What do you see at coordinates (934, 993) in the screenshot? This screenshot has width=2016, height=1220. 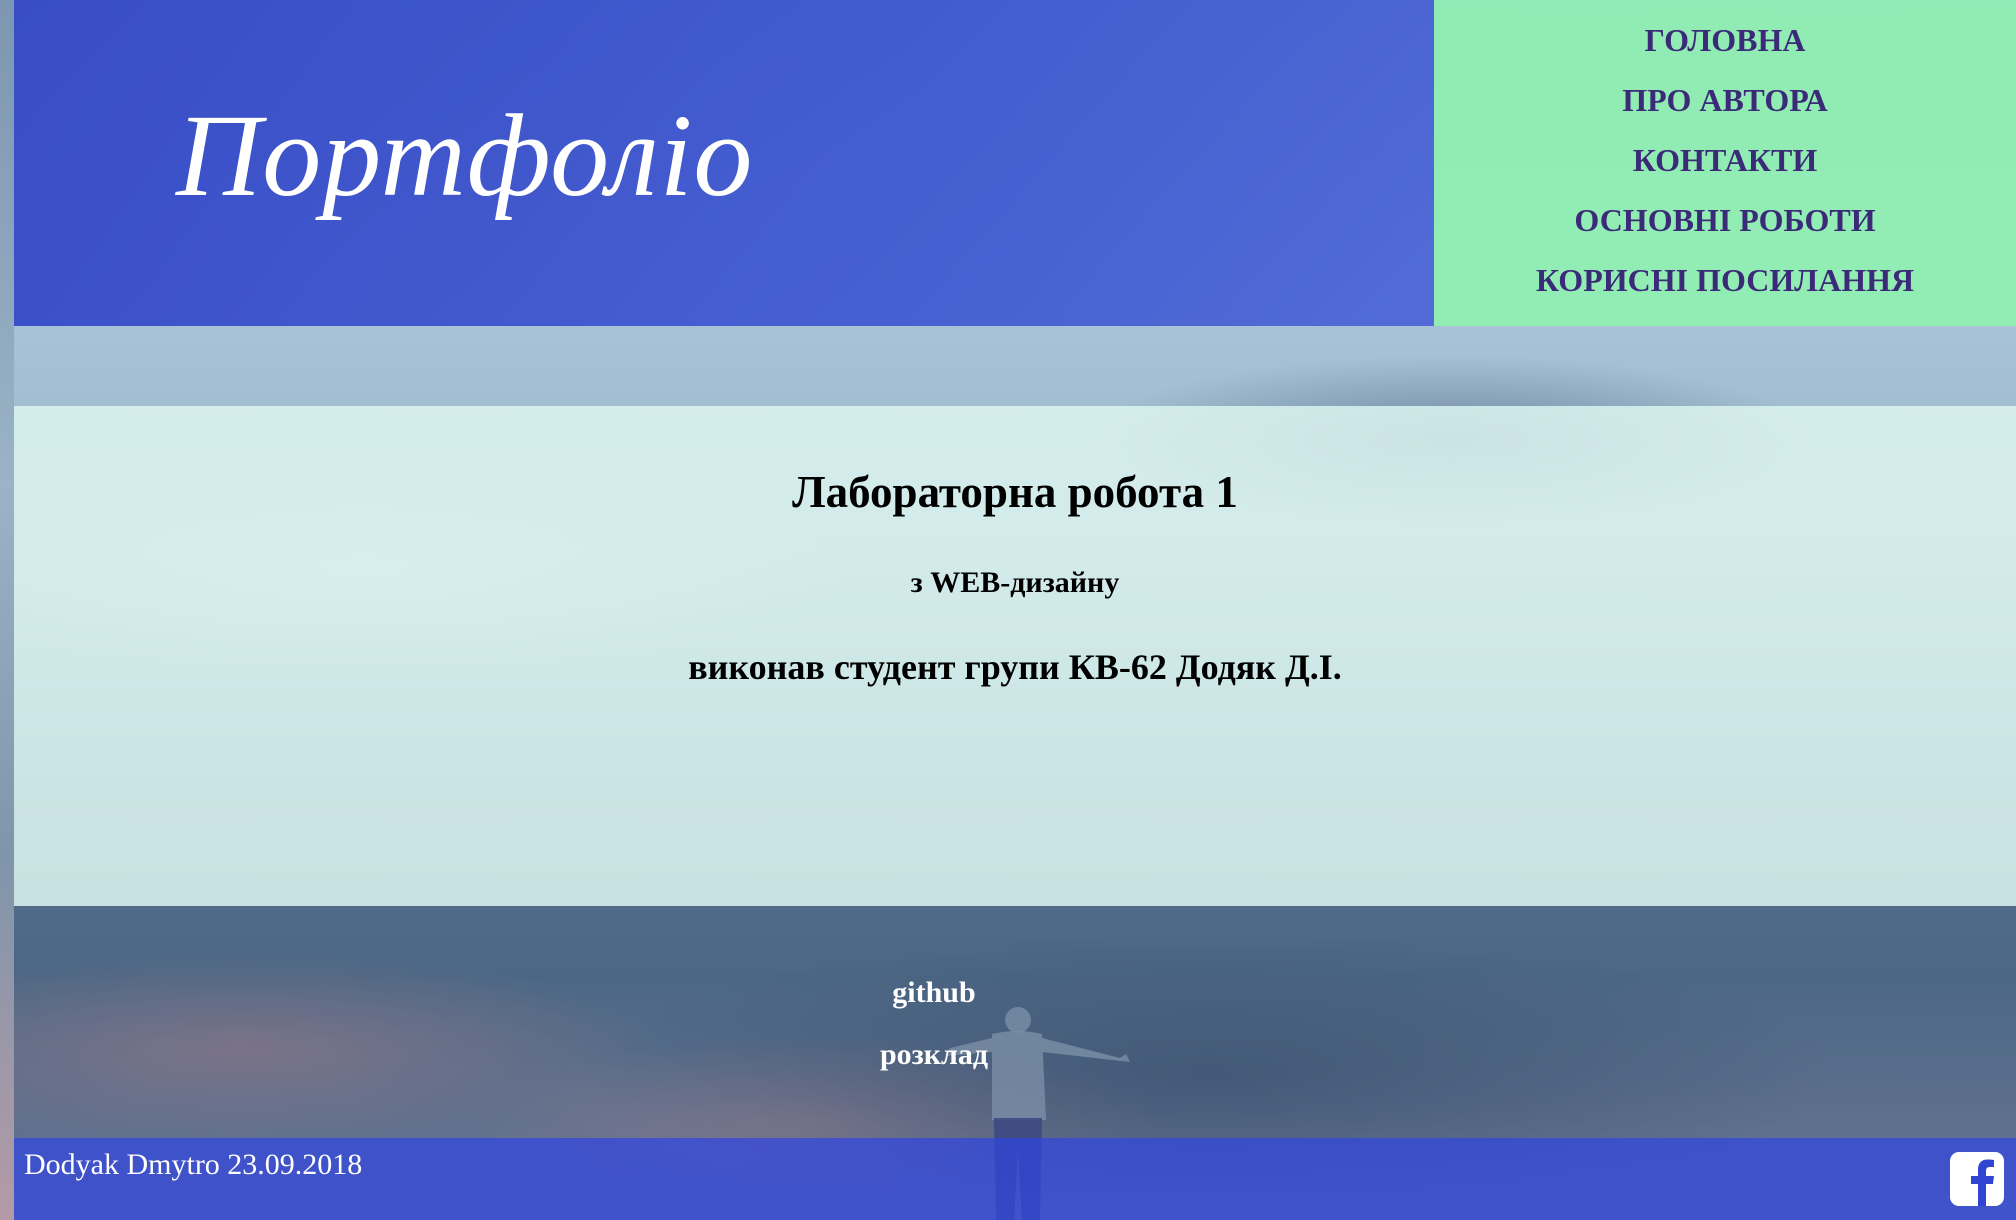 I see `github-link: github` at bounding box center [934, 993].